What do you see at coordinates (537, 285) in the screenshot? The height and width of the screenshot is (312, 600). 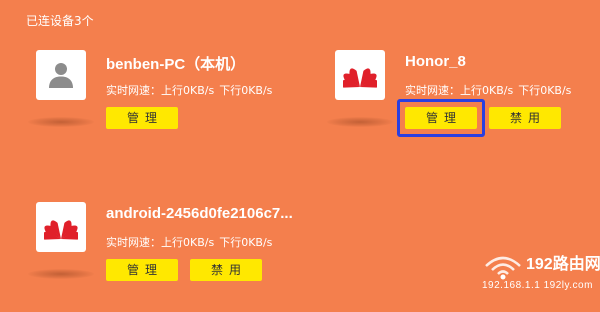 I see `watermark-domain: 192.168.1.1 192ly.com` at bounding box center [537, 285].